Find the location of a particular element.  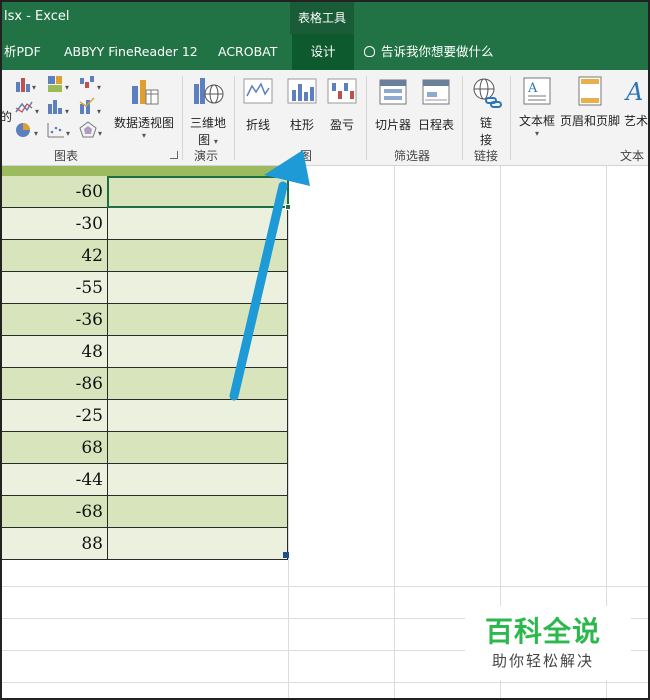

annotation-arrow is located at coordinates (269, 275).